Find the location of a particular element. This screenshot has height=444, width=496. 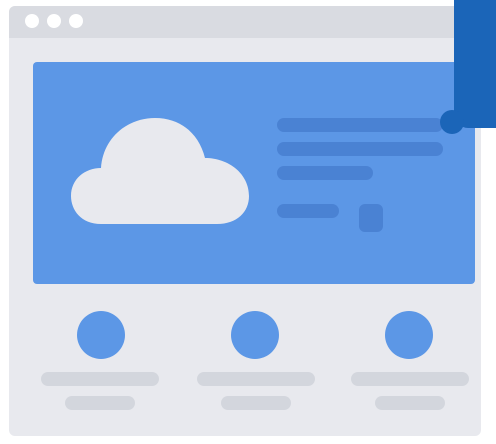

hero-pill is located at coordinates (371, 218).